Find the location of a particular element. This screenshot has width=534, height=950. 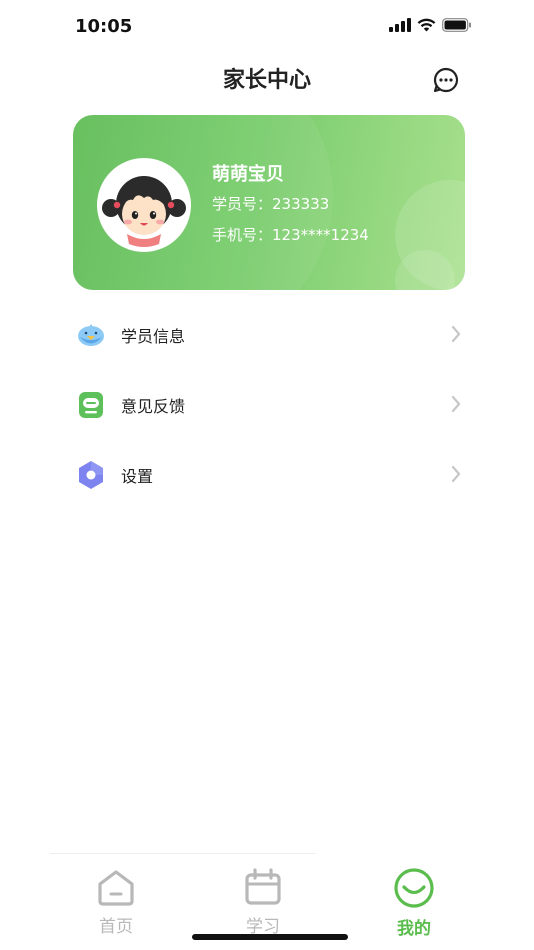

menu-item-feedback: 意见反馈 is located at coordinates (270, 405).